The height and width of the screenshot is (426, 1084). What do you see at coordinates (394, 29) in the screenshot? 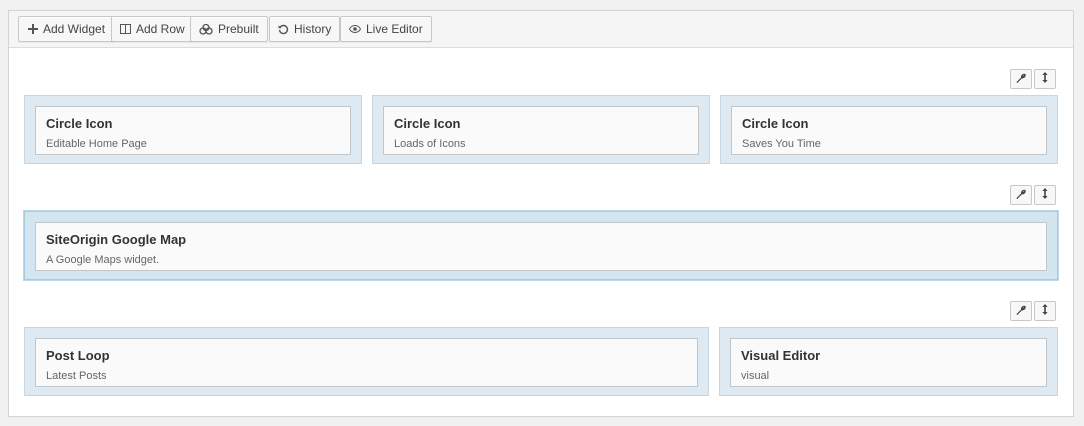
I see `live-editor-label: Live Editor` at bounding box center [394, 29].